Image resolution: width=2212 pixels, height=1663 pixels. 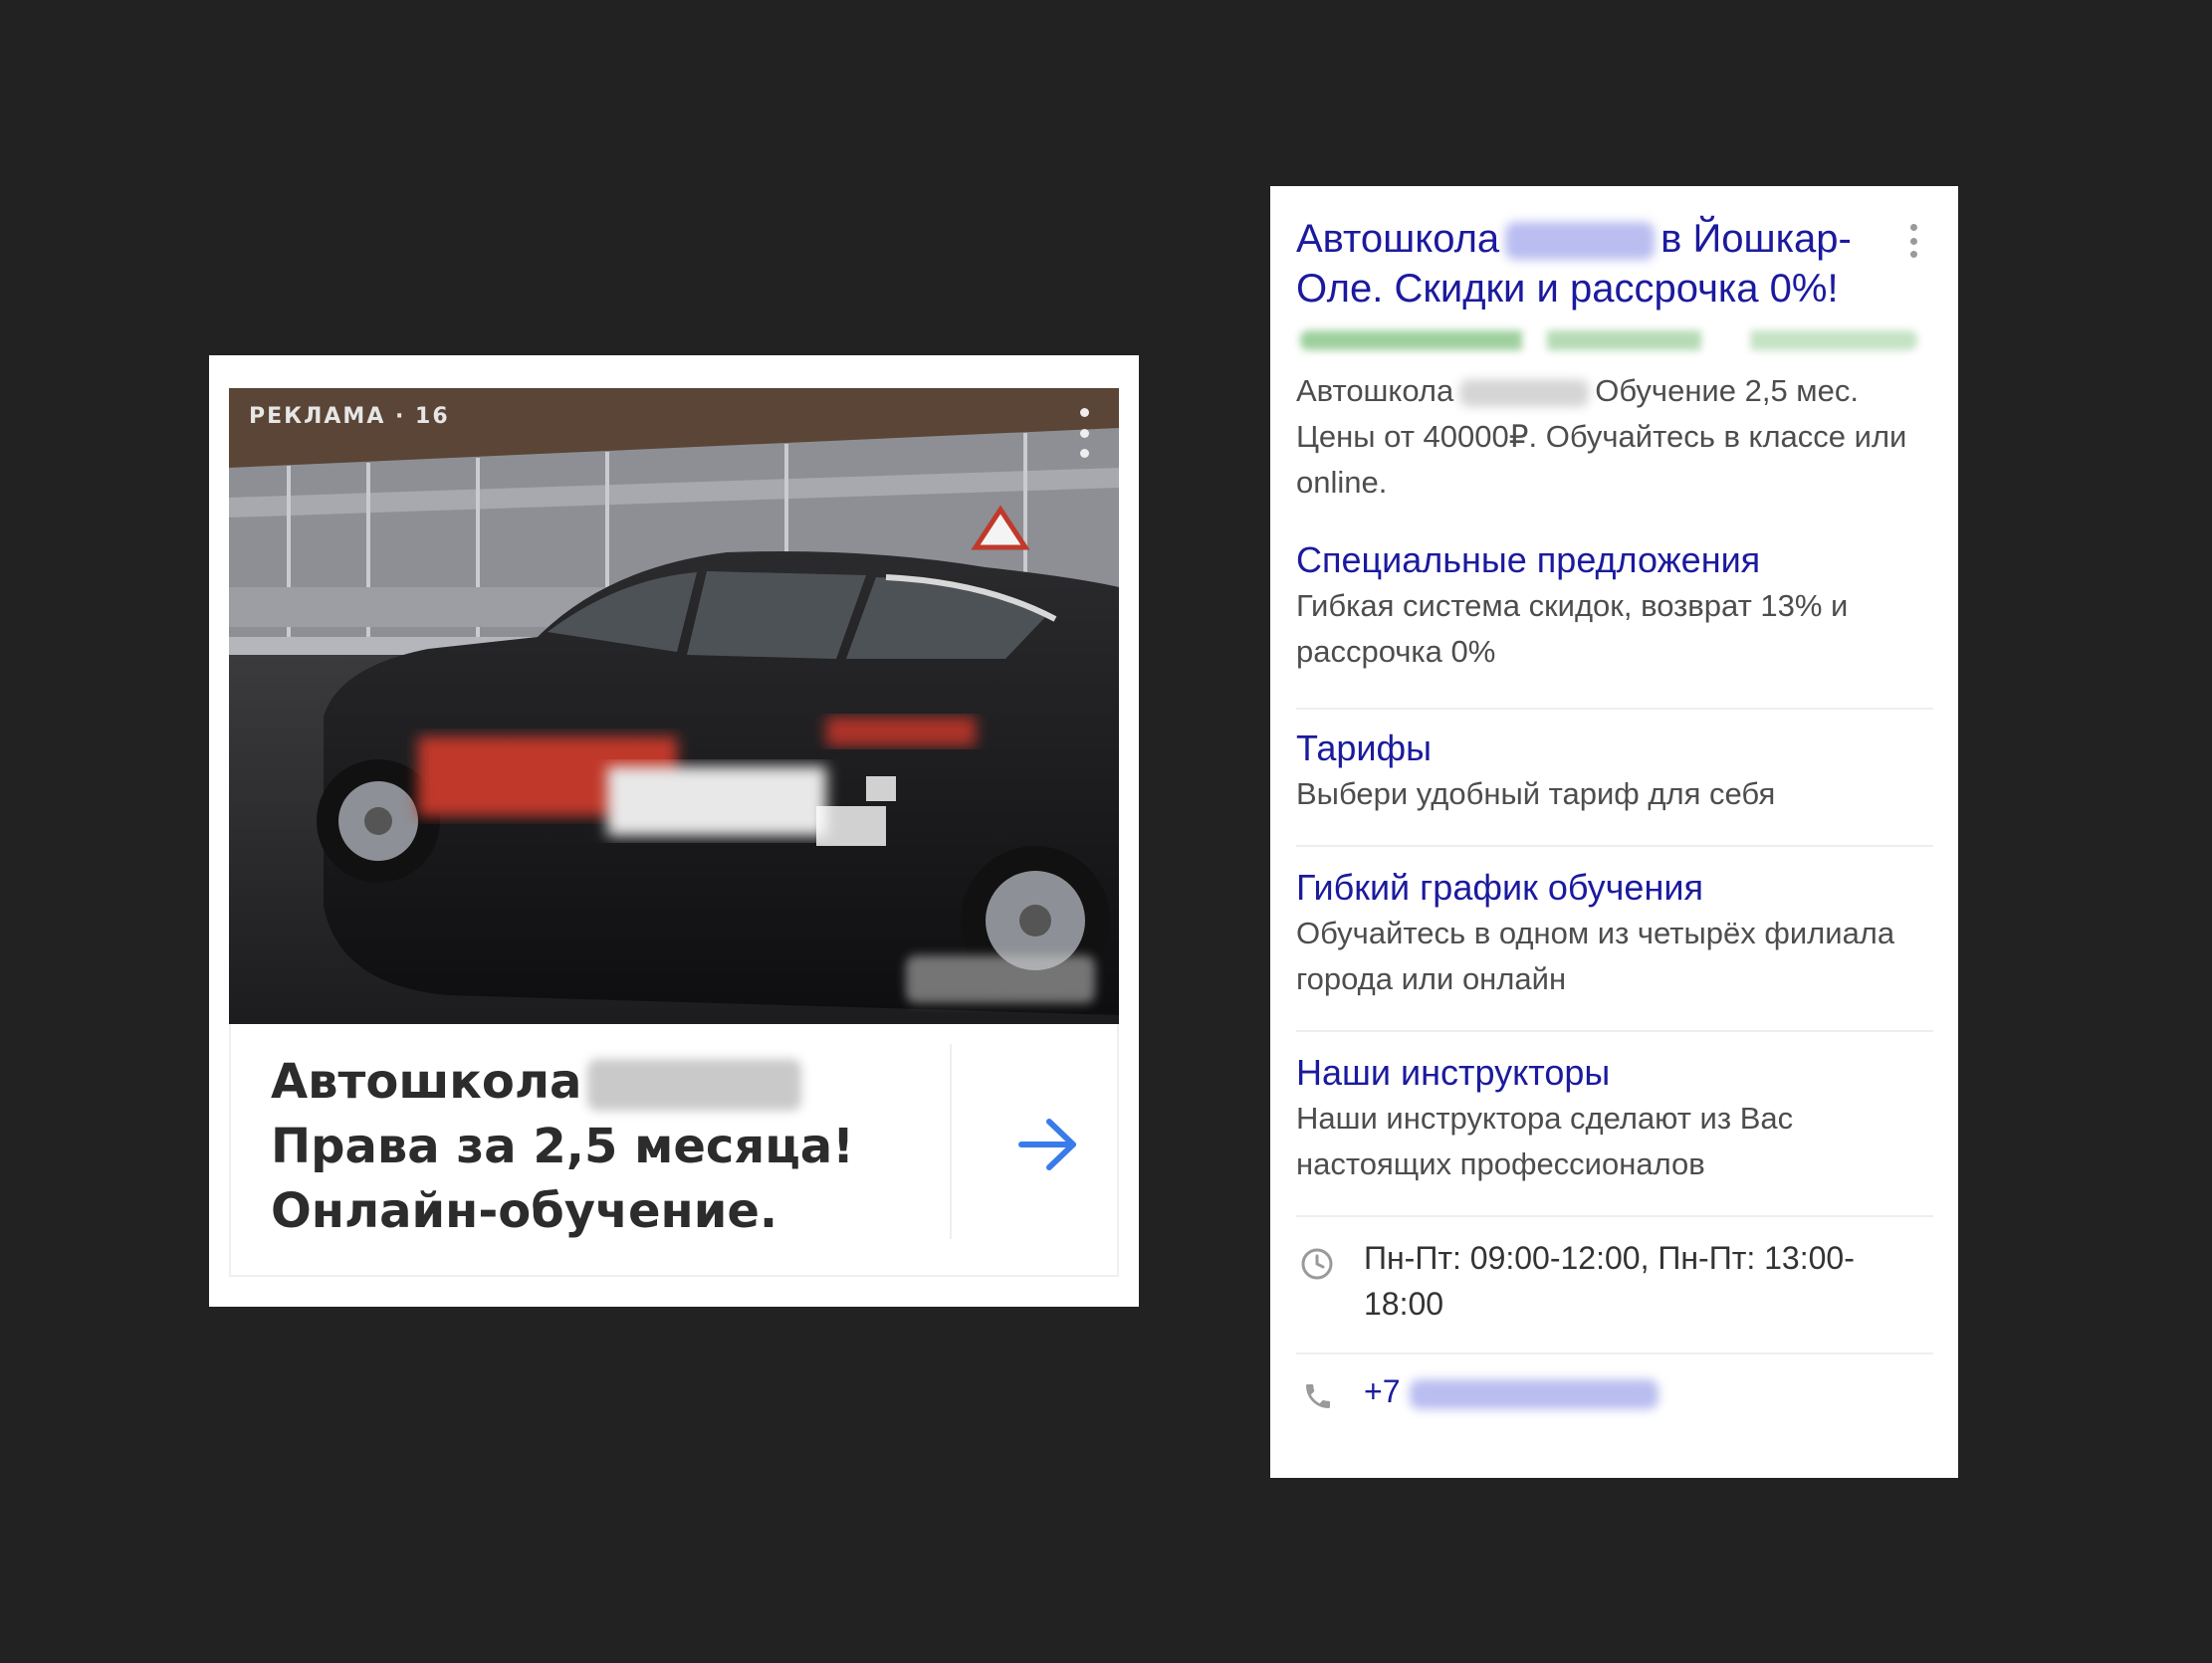 What do you see at coordinates (1536, 793) in the screenshot?
I see `sitelink-desc: Выбери удобный тариф для себя` at bounding box center [1536, 793].